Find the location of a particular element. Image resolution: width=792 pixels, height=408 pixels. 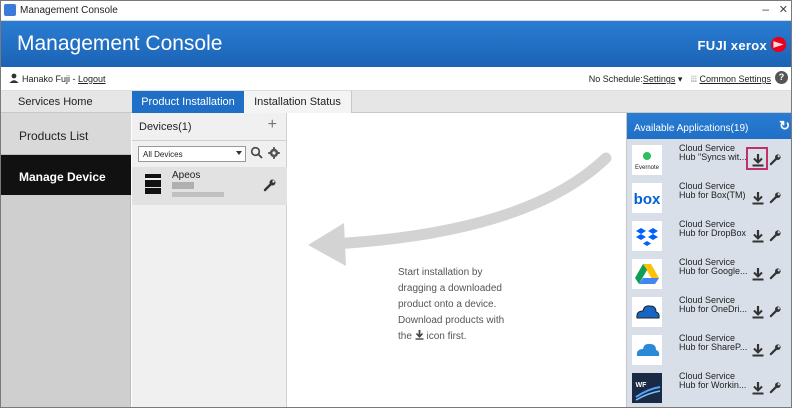

hint-line: dragging a downloaded is located at coordinates (450, 288).